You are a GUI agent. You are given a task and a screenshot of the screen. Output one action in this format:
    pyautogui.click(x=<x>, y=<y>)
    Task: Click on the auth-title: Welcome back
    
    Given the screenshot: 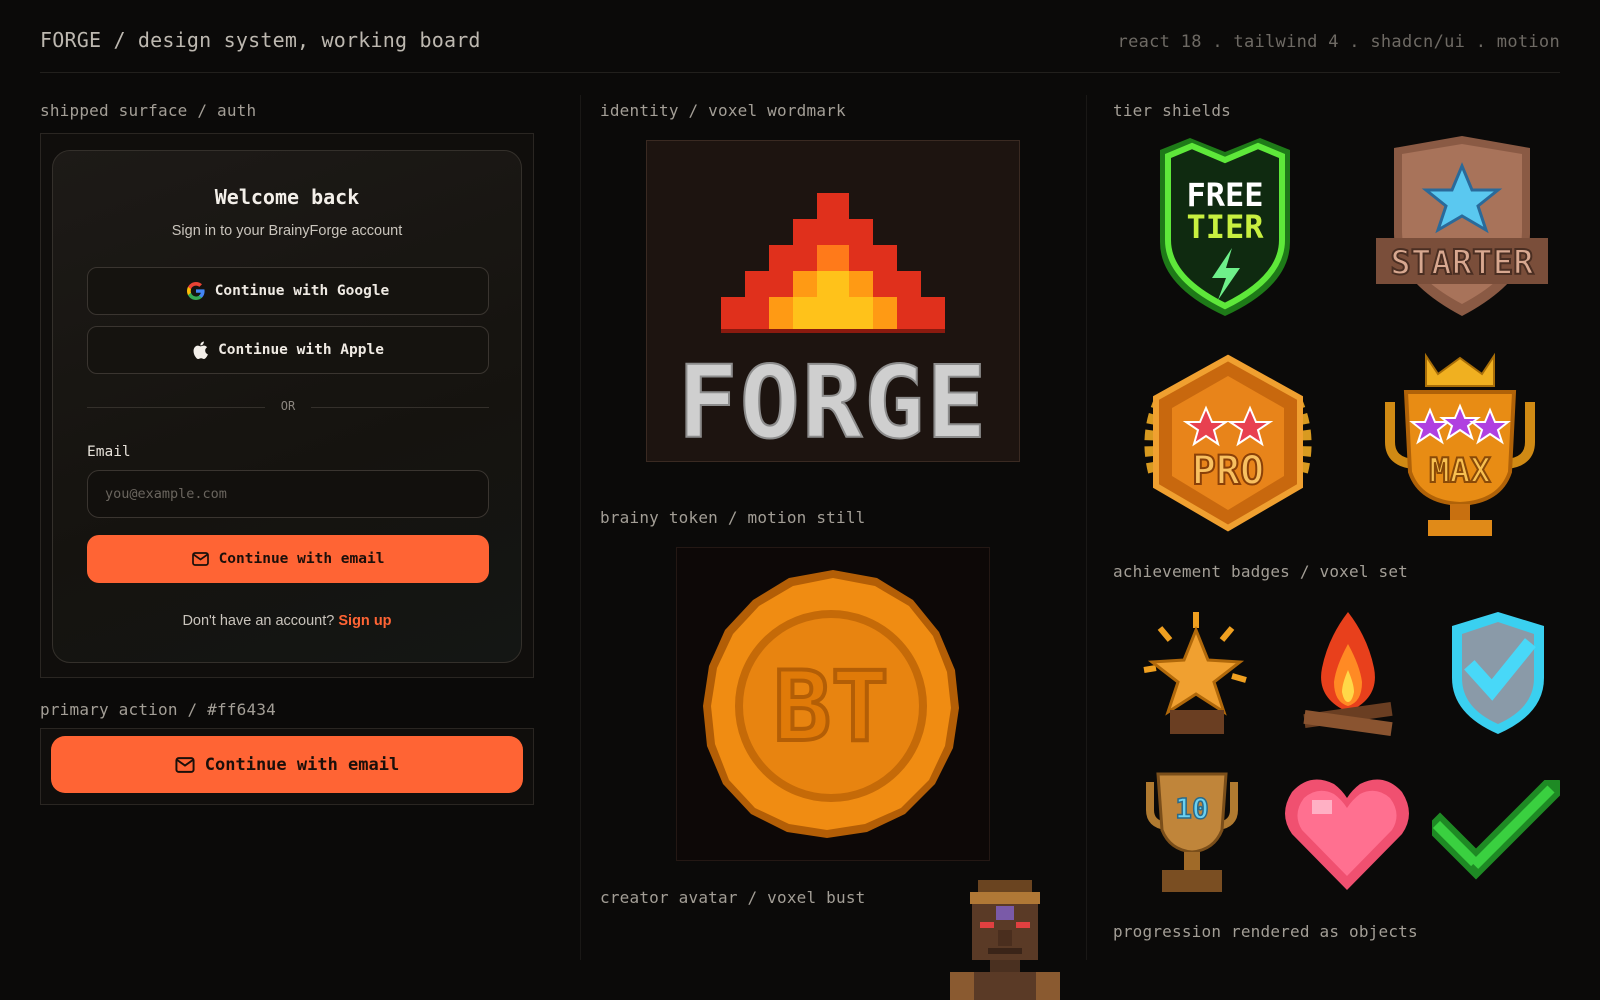 What is the action you would take?
    pyautogui.click(x=287, y=197)
    